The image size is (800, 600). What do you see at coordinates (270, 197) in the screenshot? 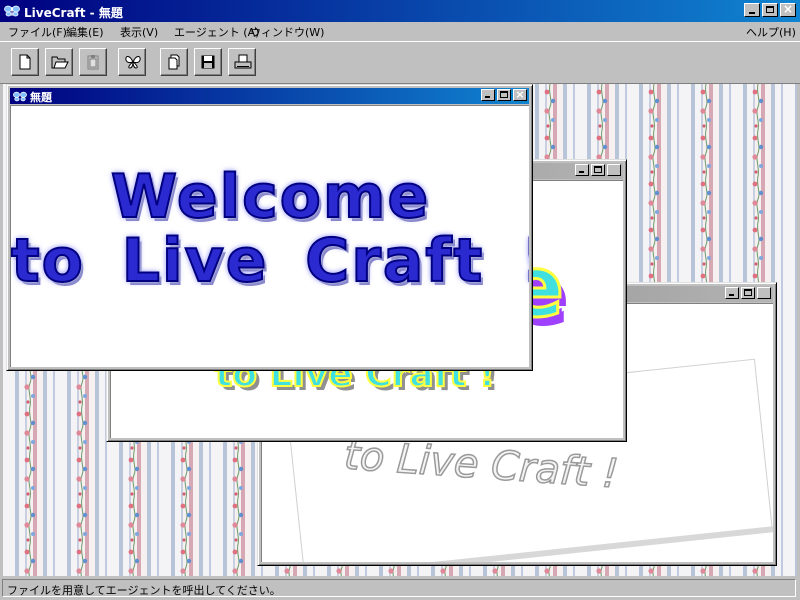
I see `welcome-line1: Welcome` at bounding box center [270, 197].